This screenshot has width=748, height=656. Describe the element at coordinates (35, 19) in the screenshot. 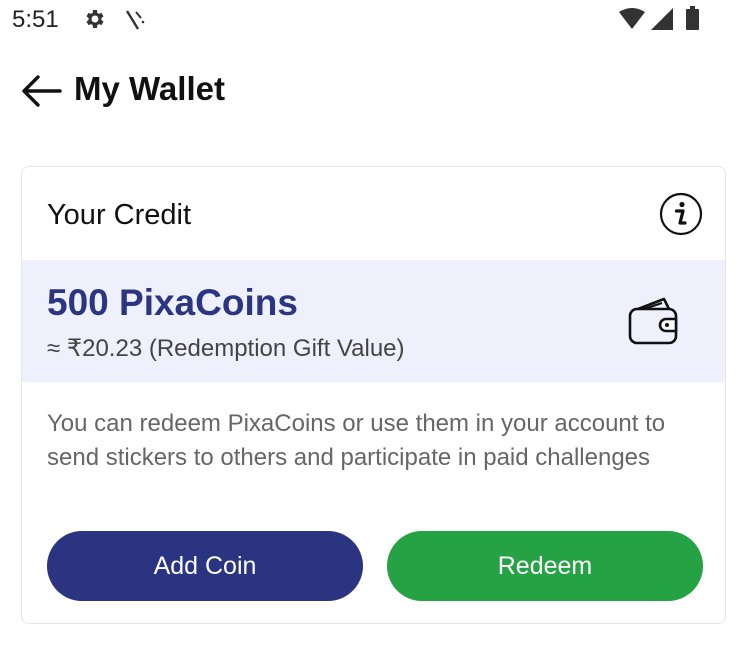

I see `status-time: 5:51` at that location.